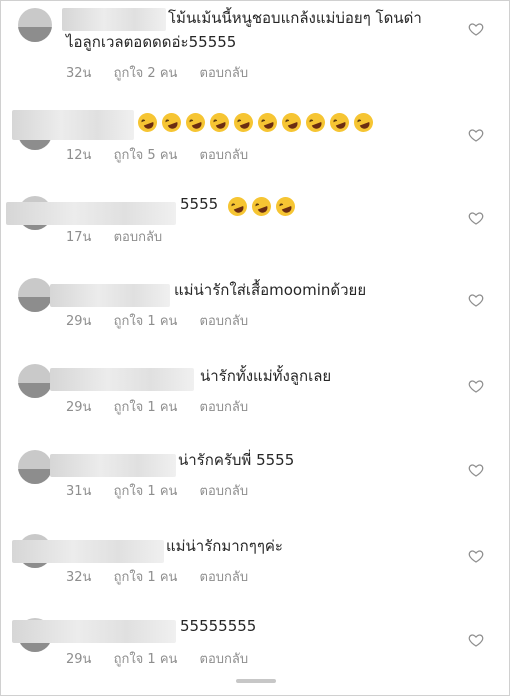 The width and height of the screenshot is (510, 696). What do you see at coordinates (224, 546) in the screenshot?
I see `comment-text: แม่น่ารักมากๆๆค่ะ` at bounding box center [224, 546].